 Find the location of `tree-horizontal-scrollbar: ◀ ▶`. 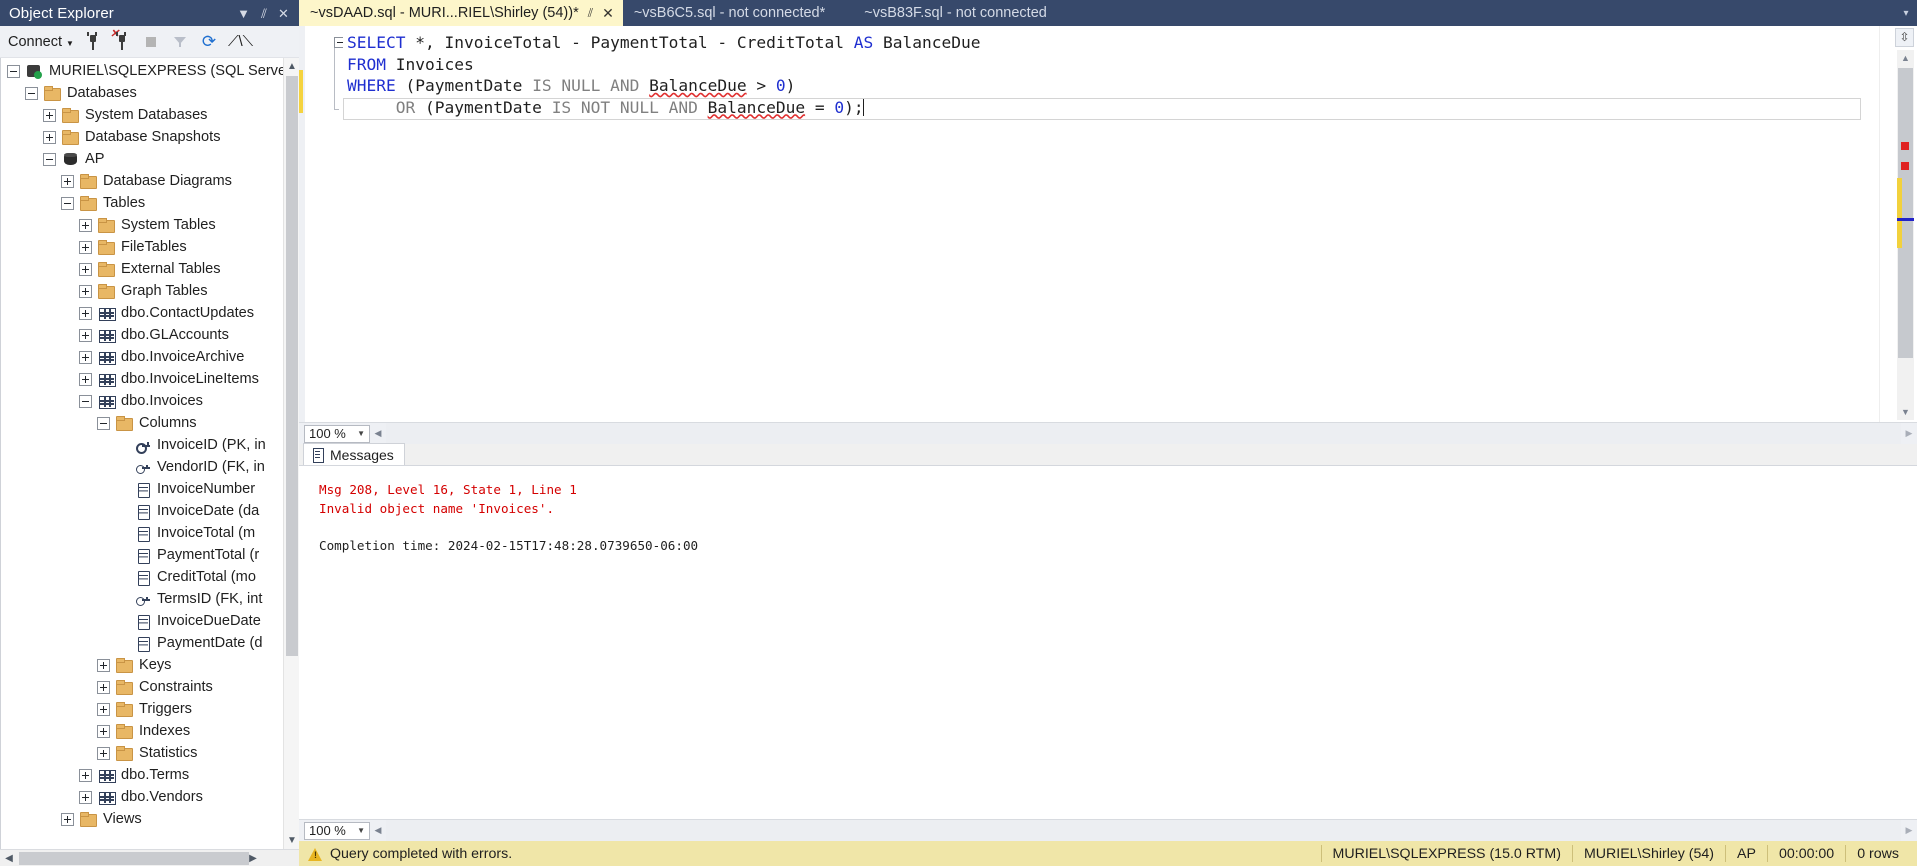

tree-horizontal-scrollbar: ◀ ▶ is located at coordinates (149, 857).